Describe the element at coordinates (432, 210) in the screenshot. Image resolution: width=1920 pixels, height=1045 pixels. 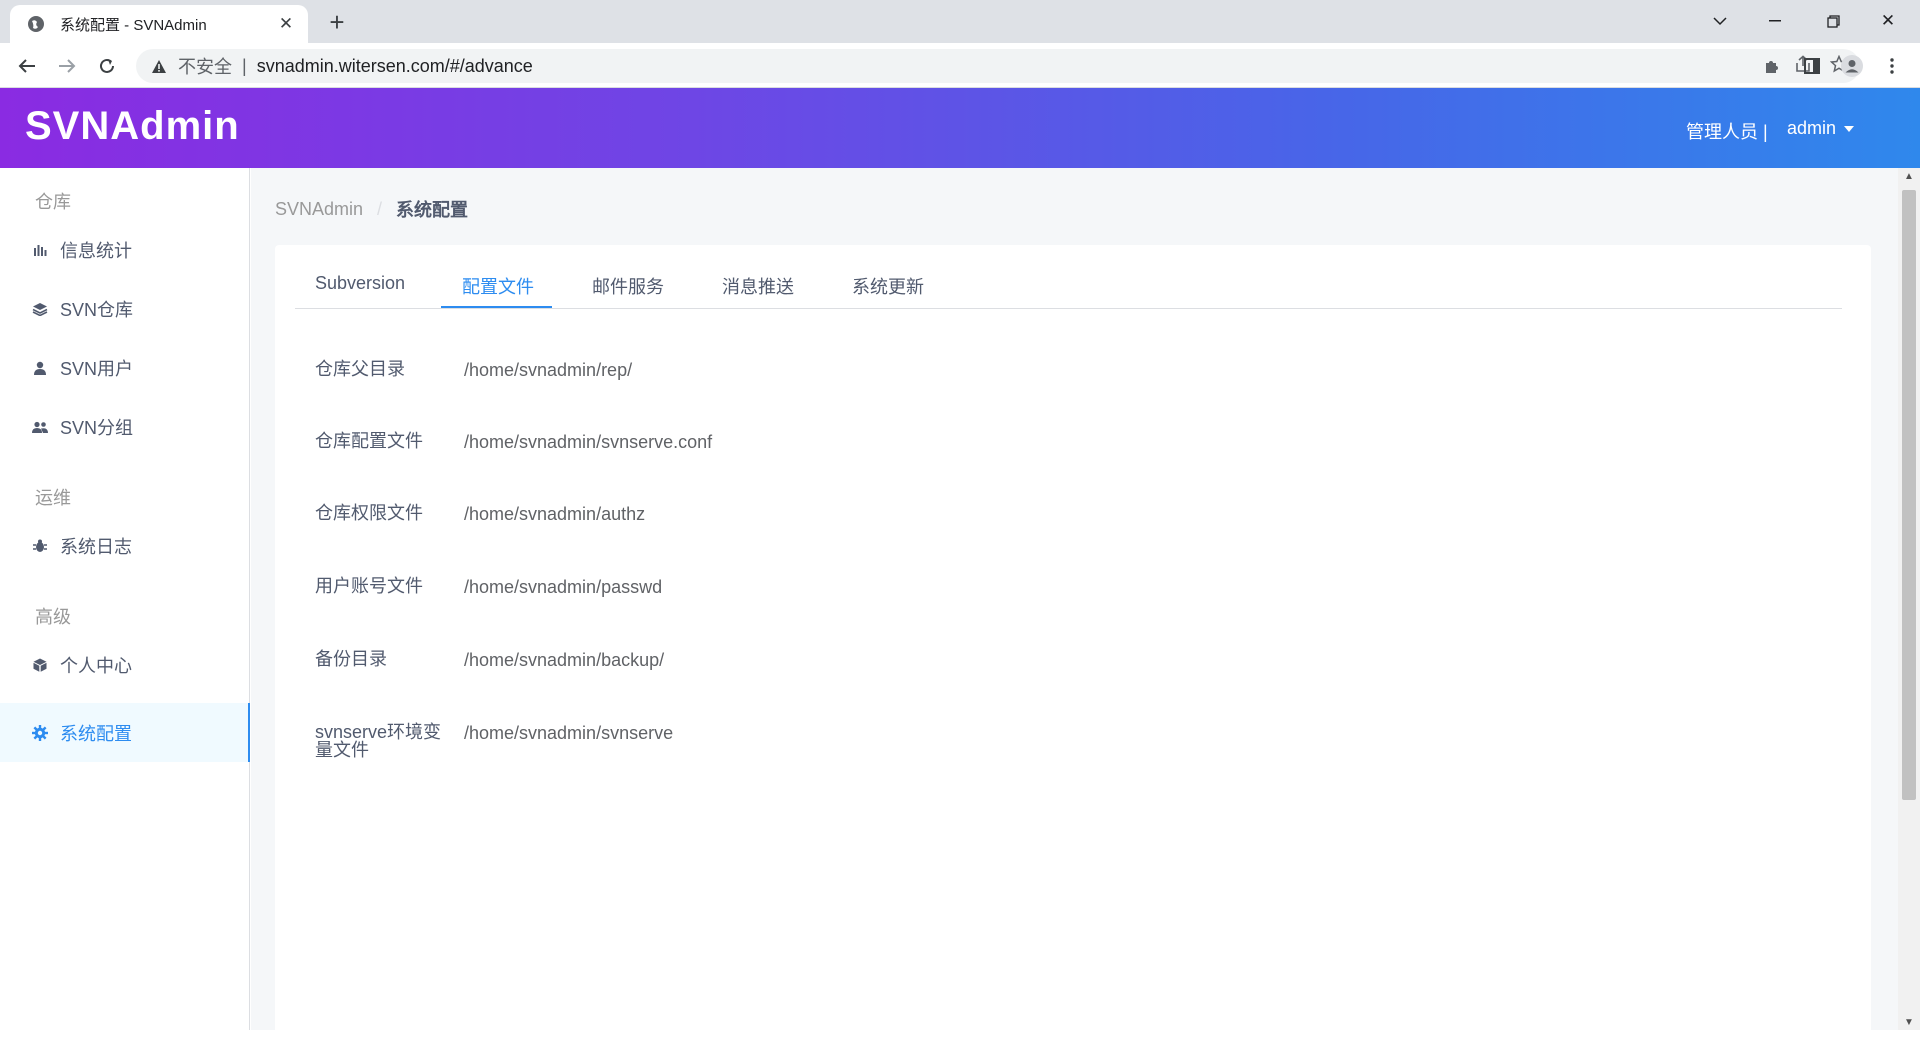
I see `breadcrumb-current: 系统配置` at that location.